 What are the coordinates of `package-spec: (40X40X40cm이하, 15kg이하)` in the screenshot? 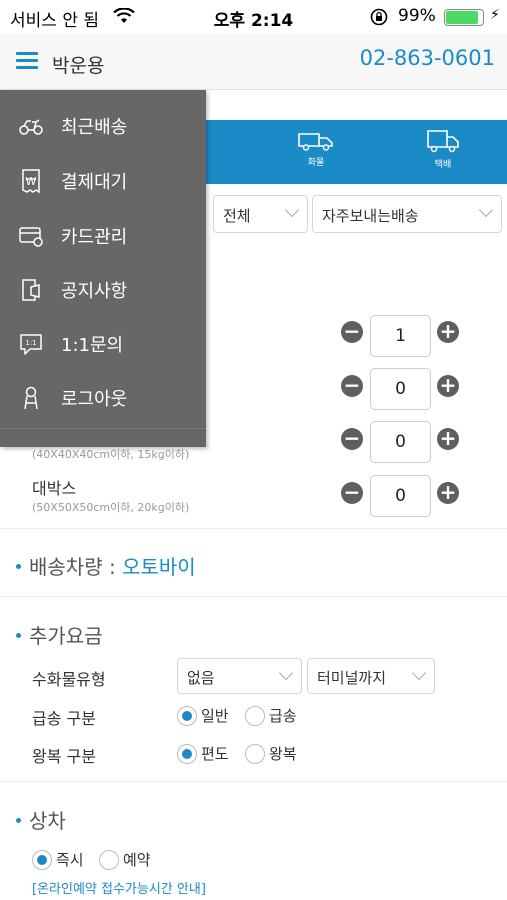 It's located at (111, 454).